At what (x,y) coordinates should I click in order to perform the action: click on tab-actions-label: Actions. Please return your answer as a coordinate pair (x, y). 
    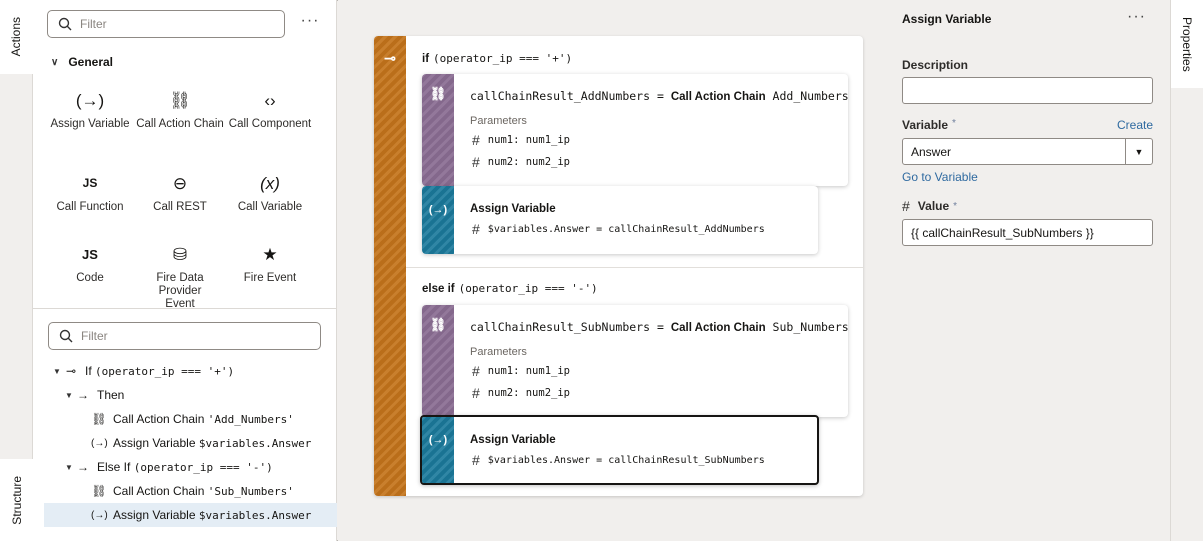
    Looking at the image, I should click on (16, 37).